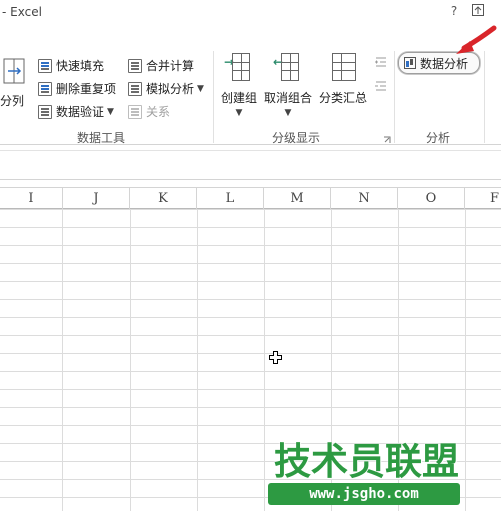 This screenshot has height=511, width=501. Describe the element at coordinates (387, 138) in the screenshot. I see `dialog-launcher-icon` at that location.